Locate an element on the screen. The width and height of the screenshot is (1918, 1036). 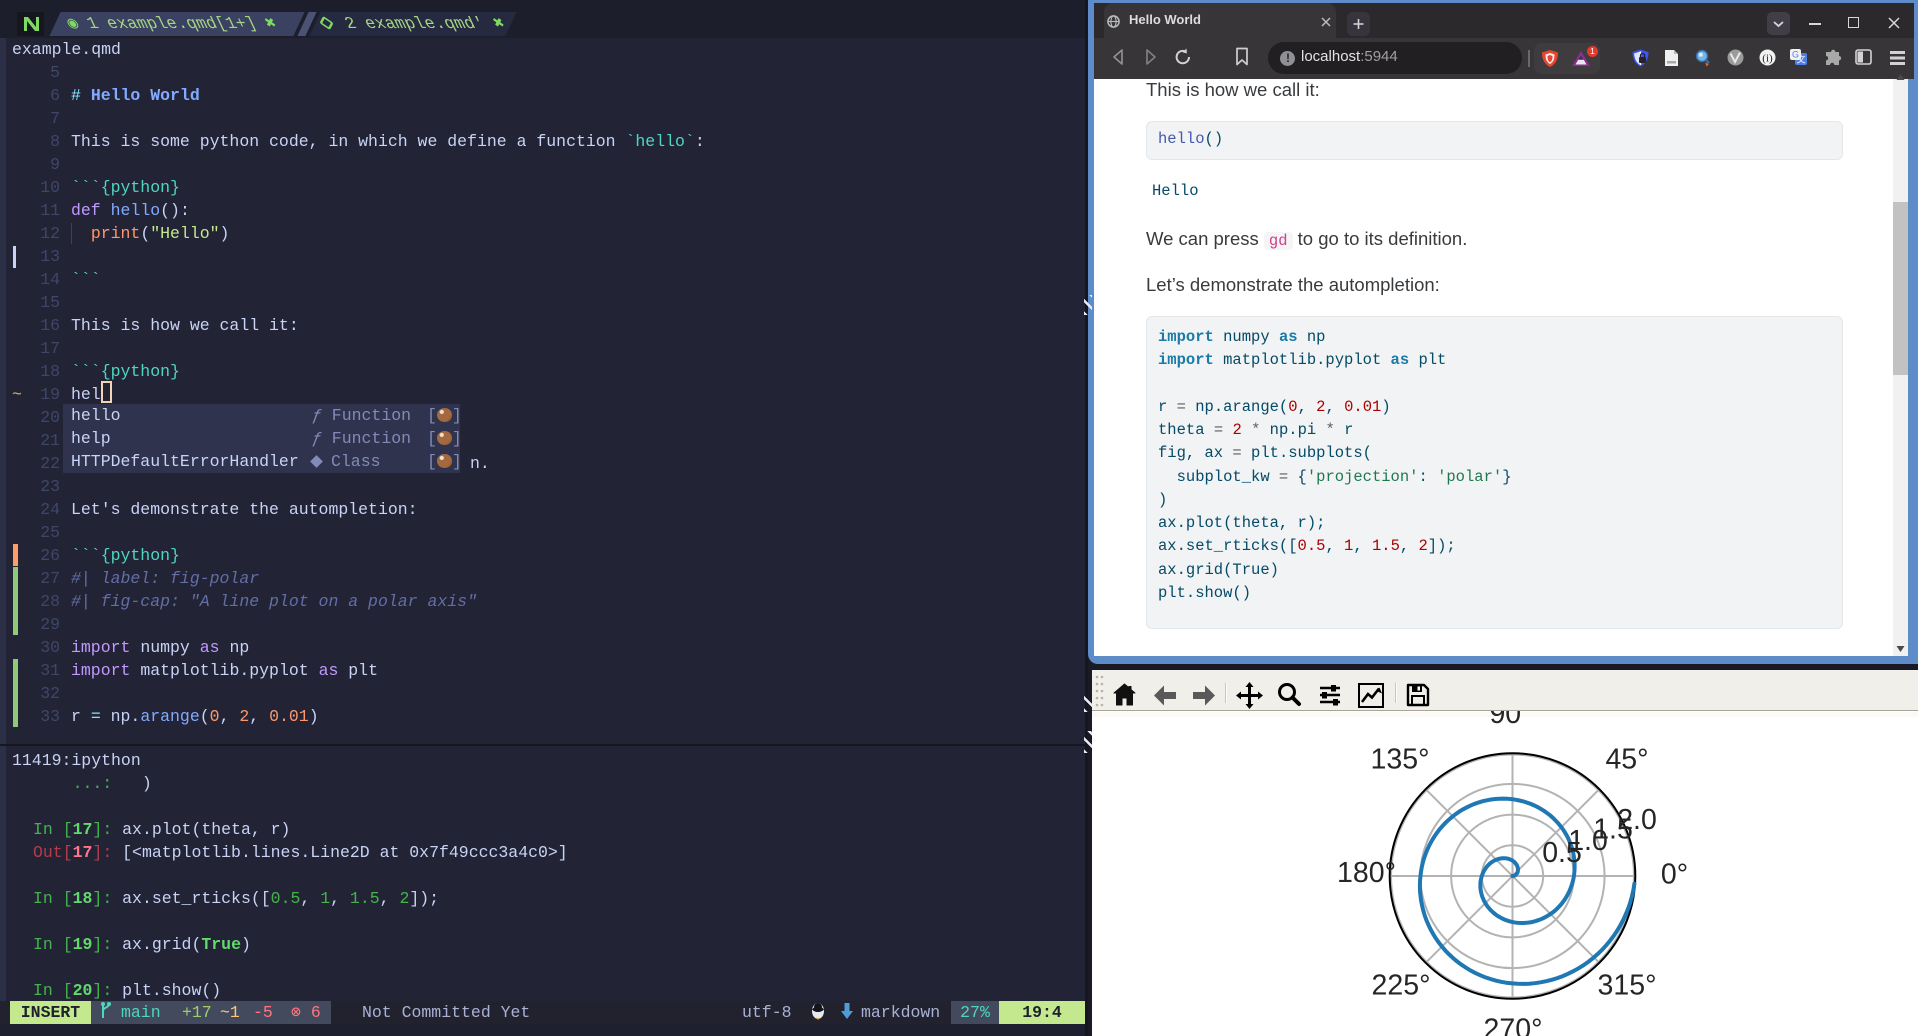
svg-text: 0° is located at coordinates (1674, 875).